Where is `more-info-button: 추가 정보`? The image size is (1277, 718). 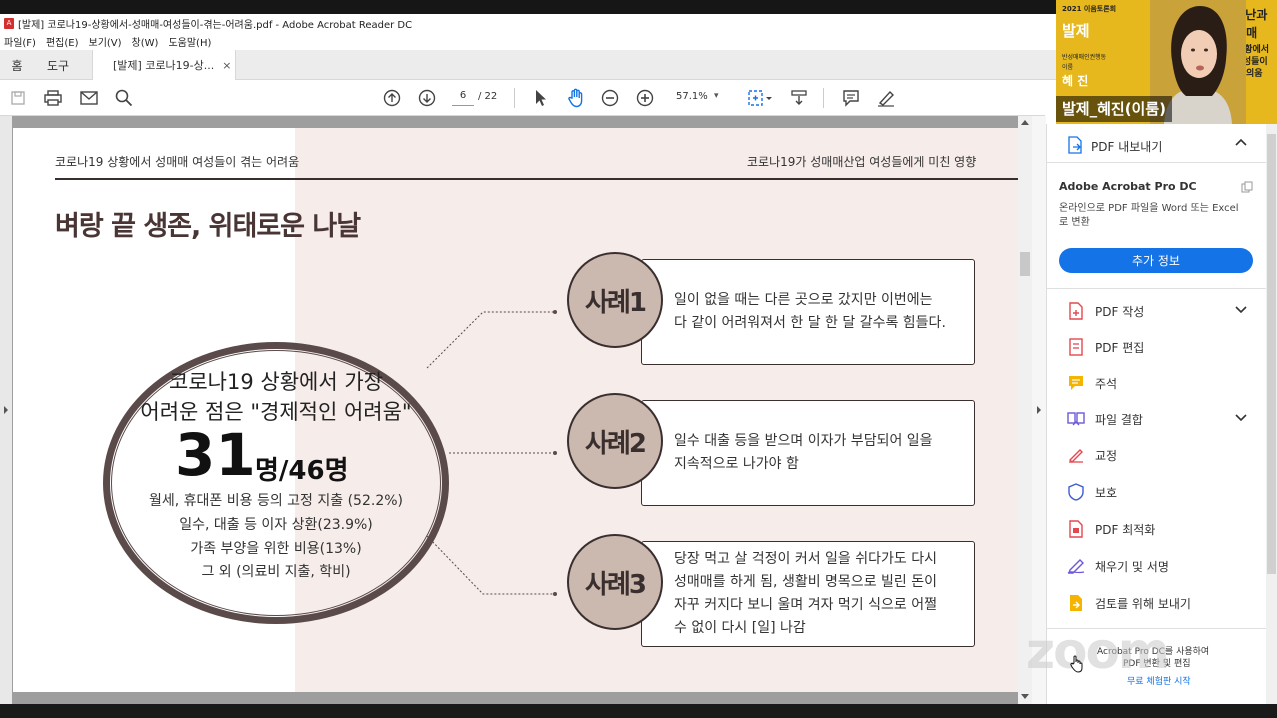
more-info-button: 추가 정보 is located at coordinates (1156, 260).